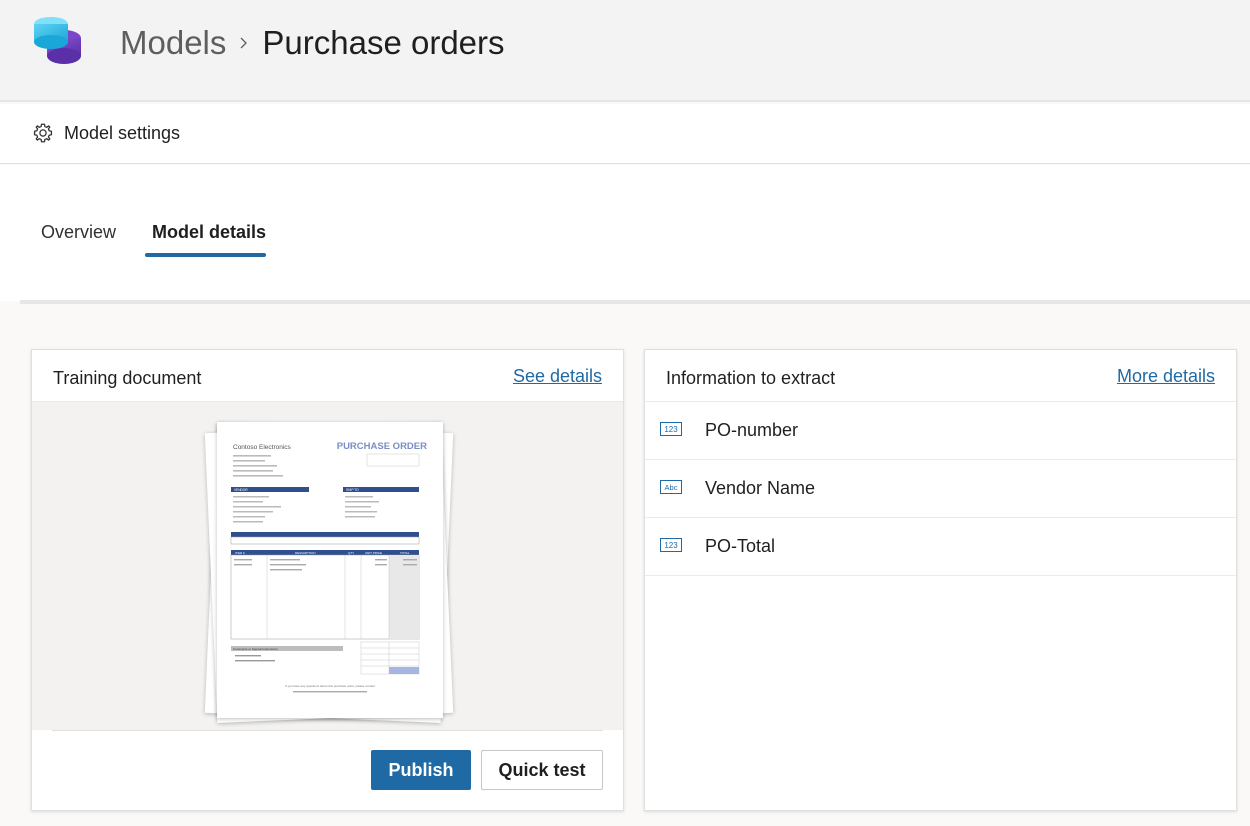 The height and width of the screenshot is (826, 1250). I want to click on page-title: Purchase orders, so click(383, 42).